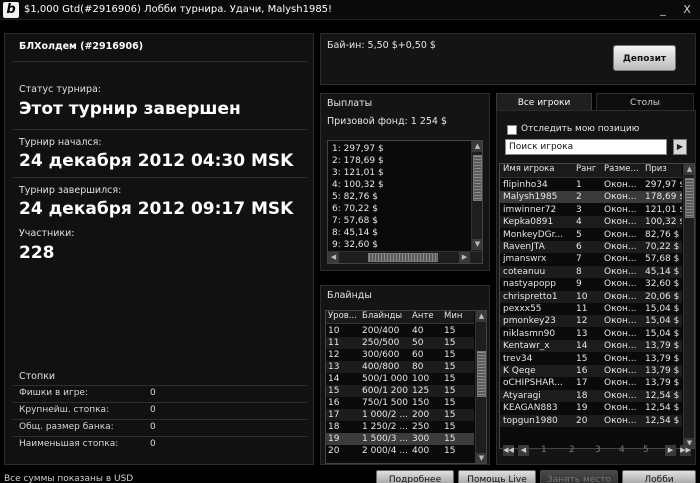 This screenshot has height=483, width=700. Describe the element at coordinates (512, 130) in the screenshot. I see `track-position-checkbox` at that location.